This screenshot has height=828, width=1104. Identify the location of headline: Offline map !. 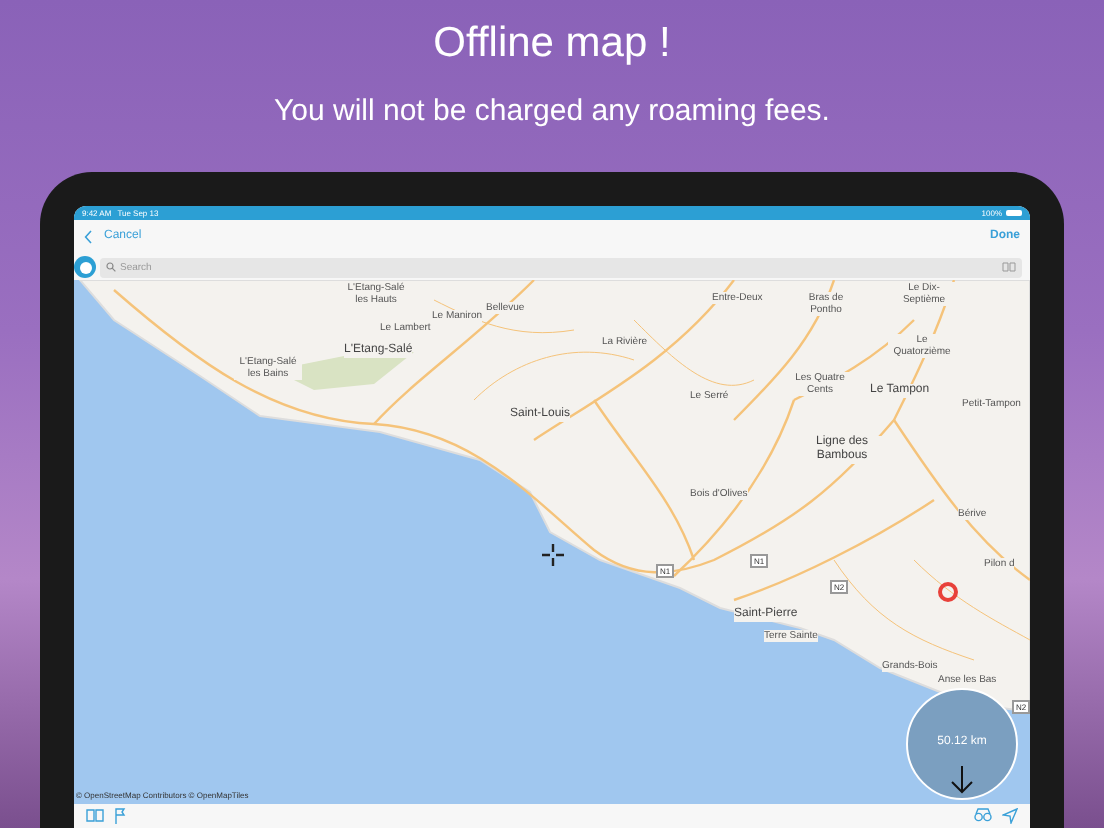
(552, 44).